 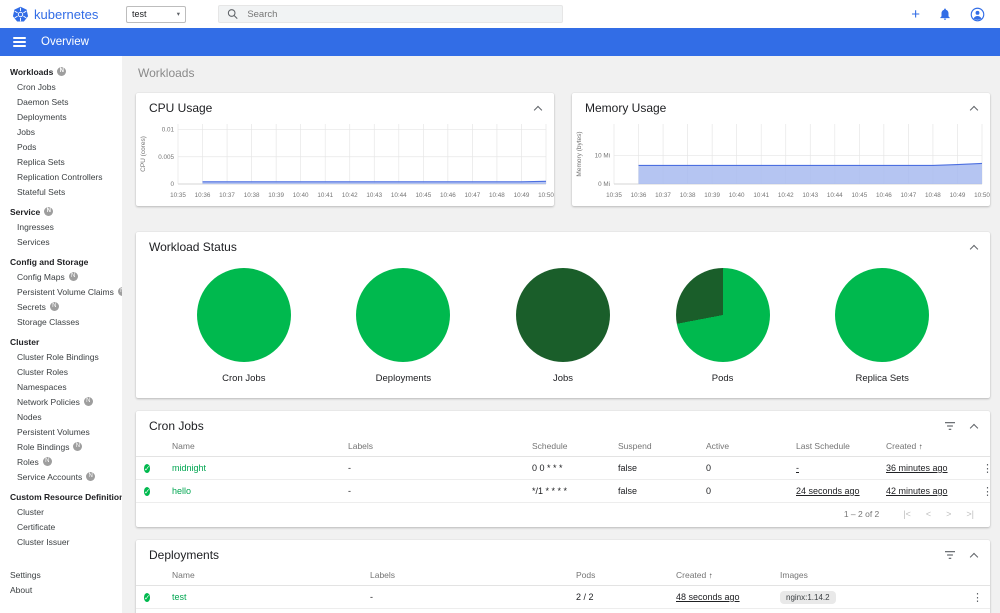 What do you see at coordinates (497, 195) in the screenshot?
I see `svg-text: 10:48` at bounding box center [497, 195].